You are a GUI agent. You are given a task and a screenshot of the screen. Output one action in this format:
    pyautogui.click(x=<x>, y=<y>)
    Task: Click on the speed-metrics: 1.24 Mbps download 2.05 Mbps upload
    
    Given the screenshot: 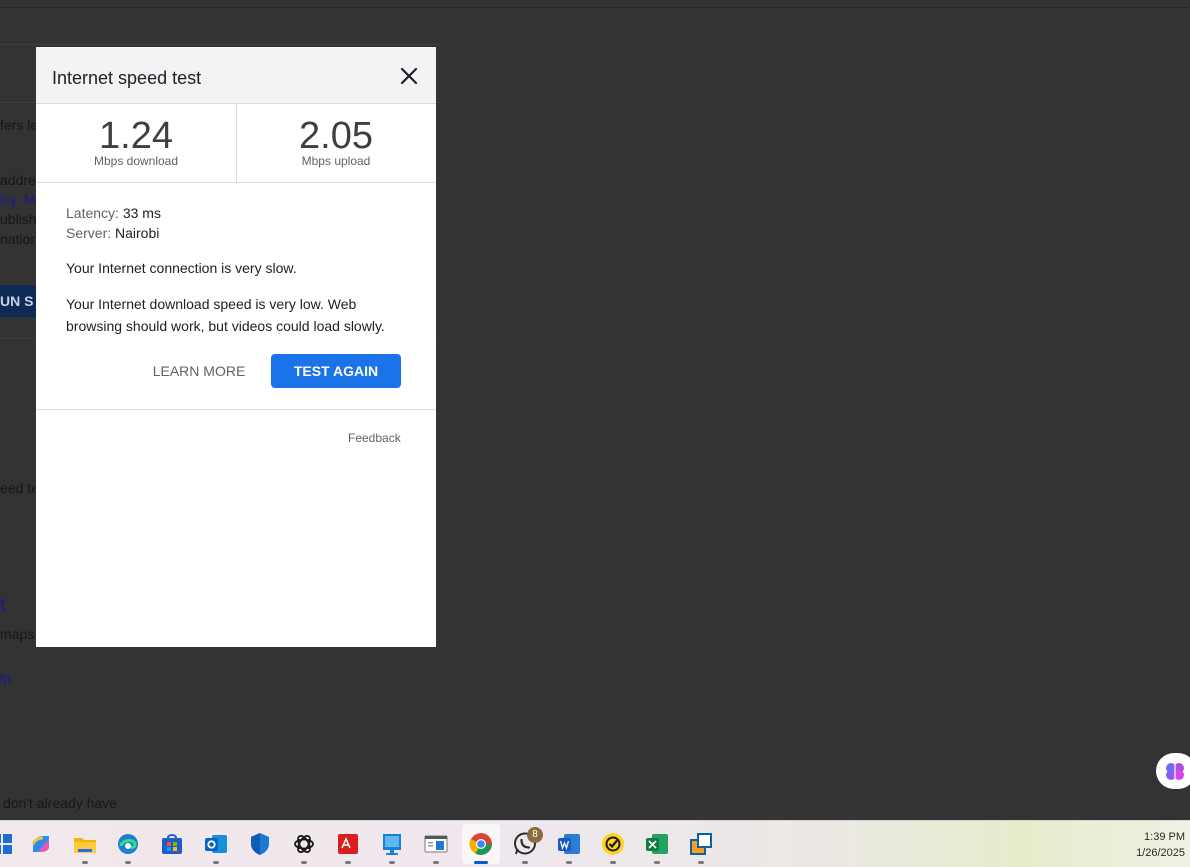 What is the action you would take?
    pyautogui.click(x=236, y=143)
    